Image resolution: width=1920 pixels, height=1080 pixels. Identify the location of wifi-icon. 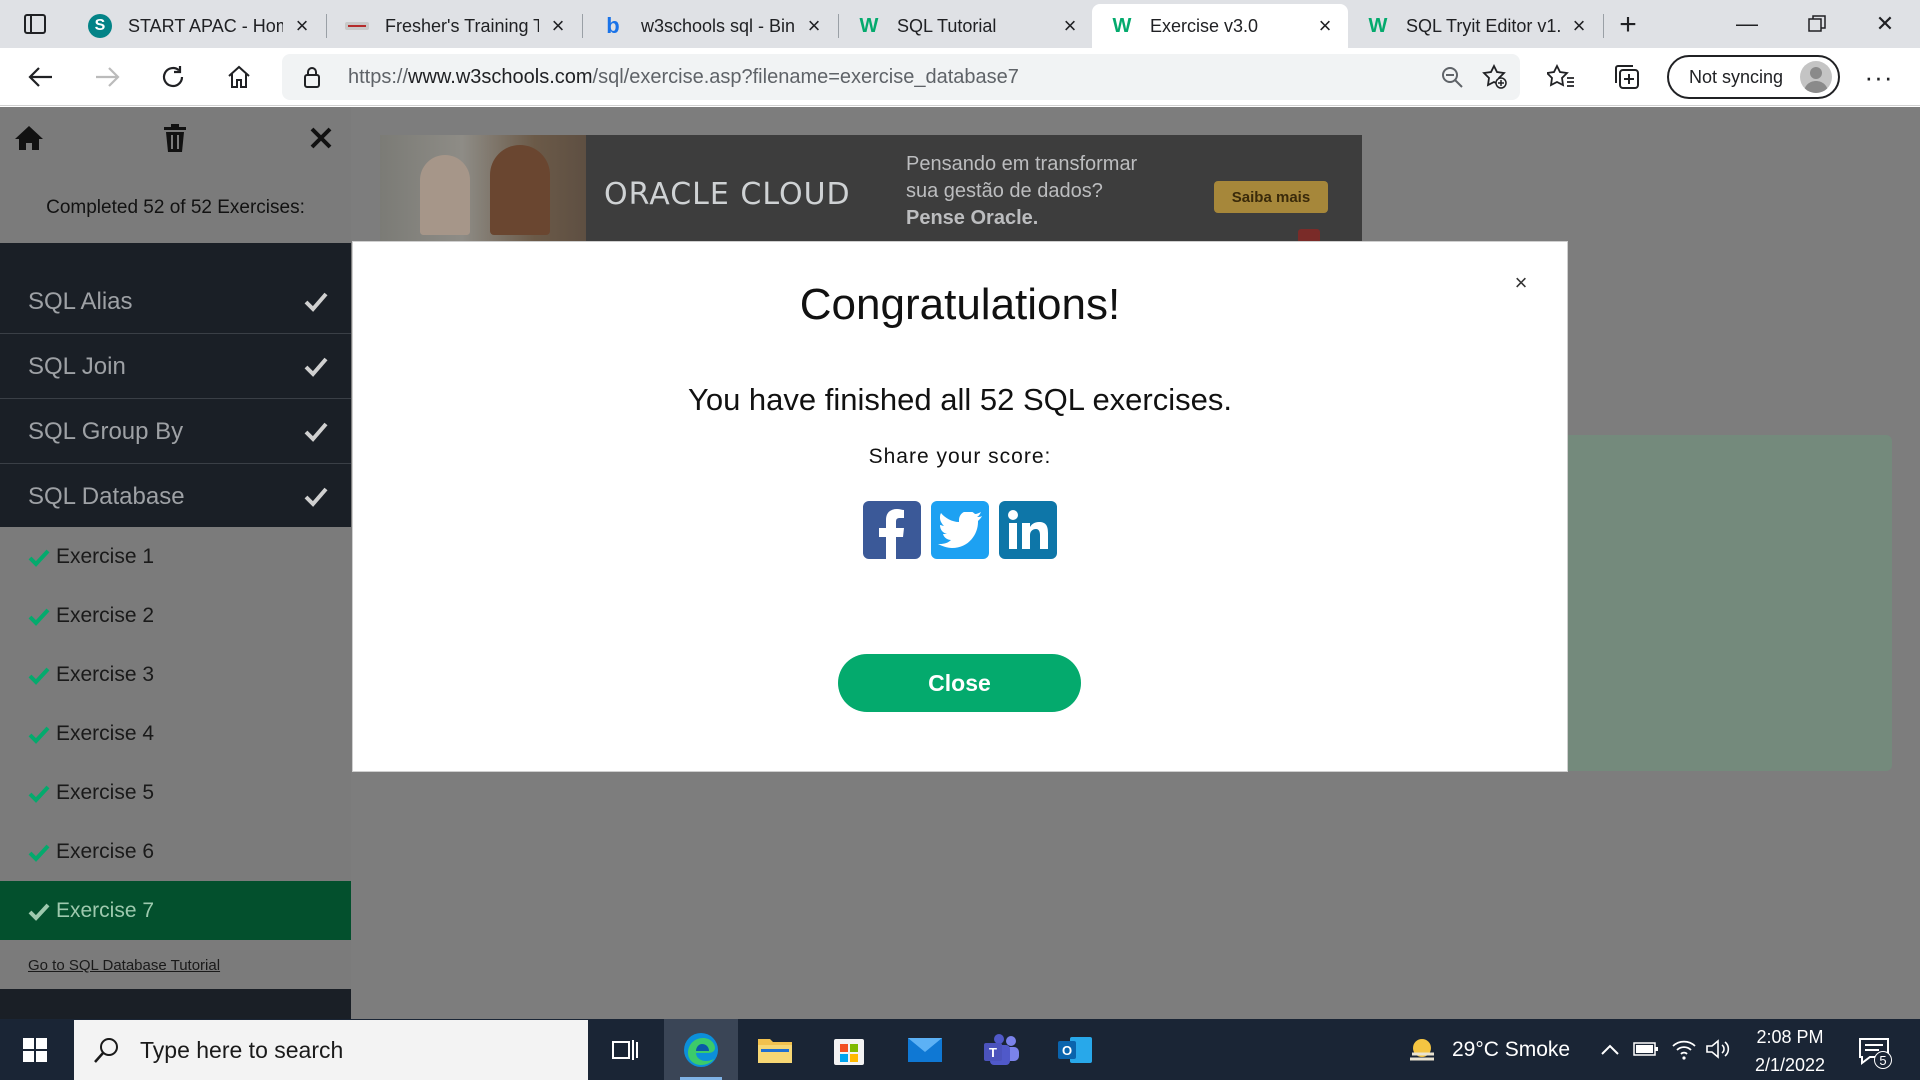
(1684, 1049).